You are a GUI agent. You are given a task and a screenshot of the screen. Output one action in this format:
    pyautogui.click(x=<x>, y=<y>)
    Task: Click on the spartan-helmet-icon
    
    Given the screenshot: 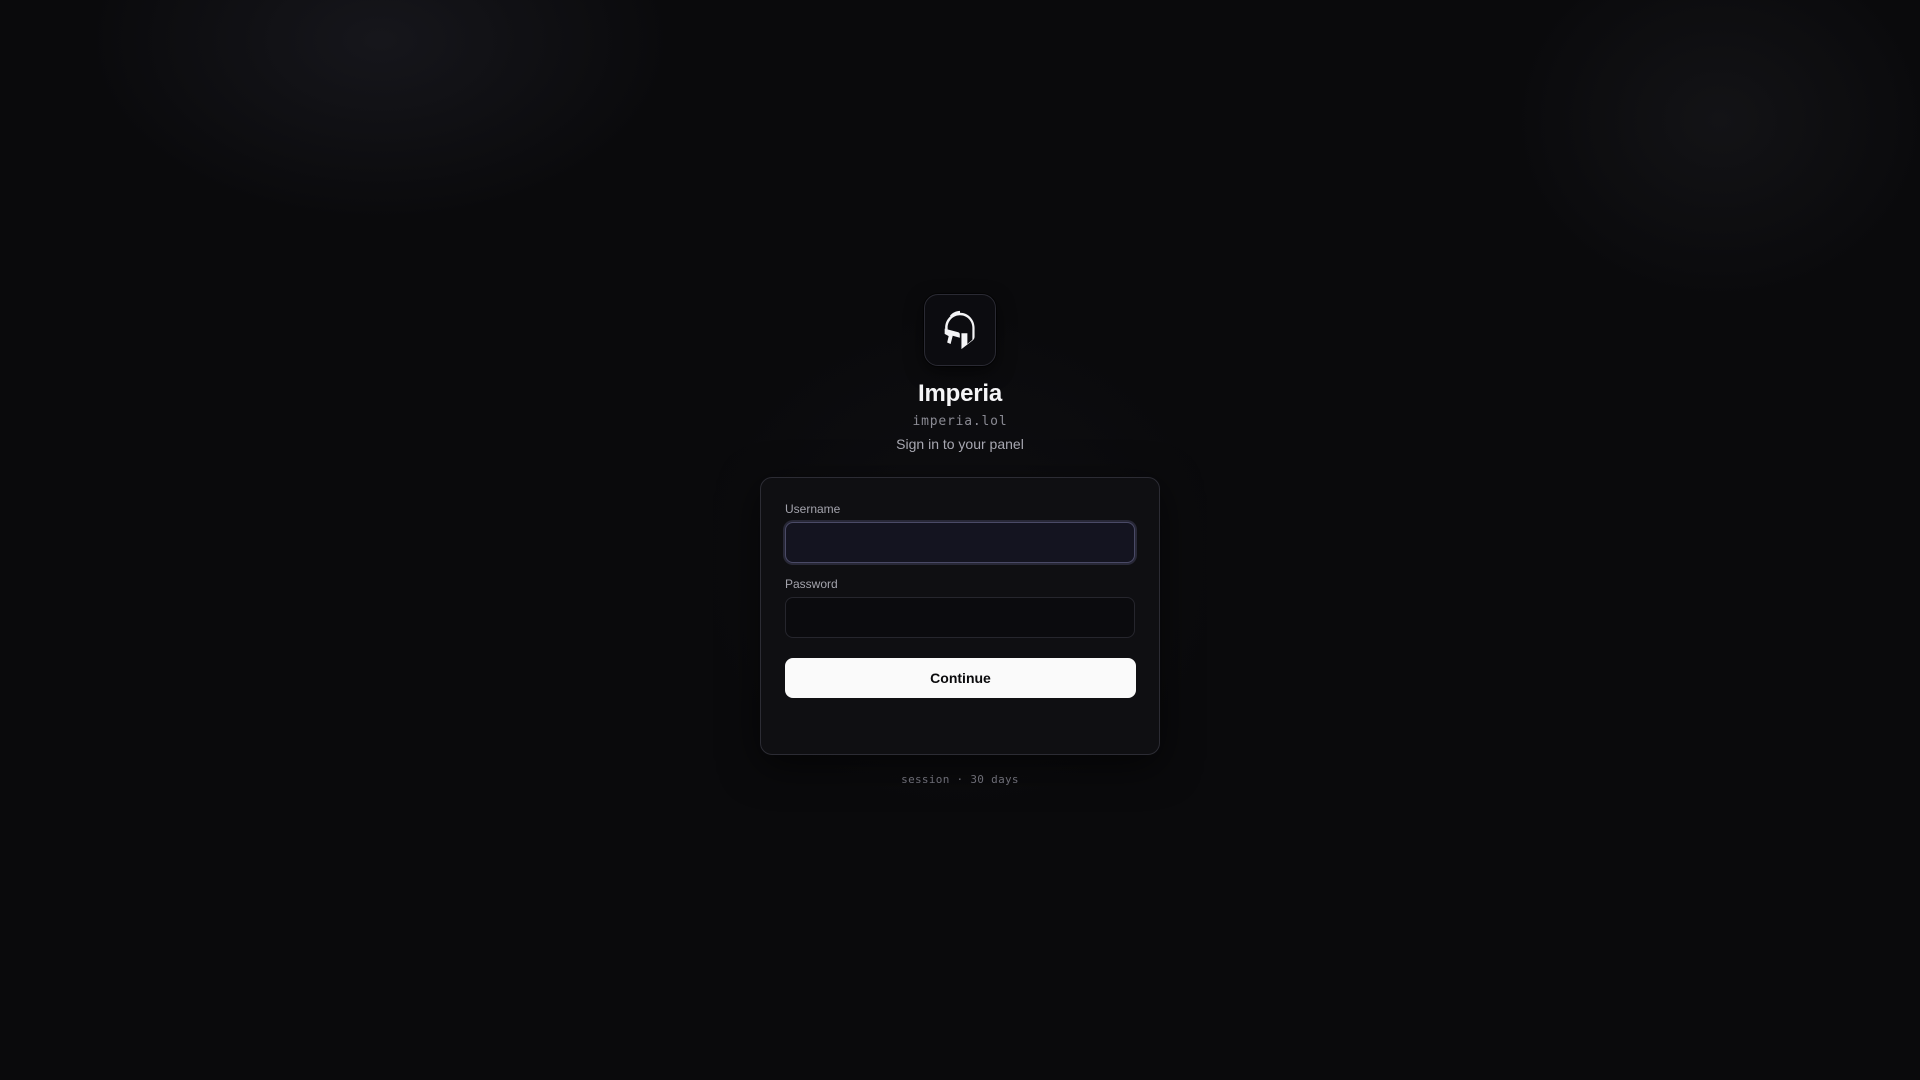 What is the action you would take?
    pyautogui.click(x=959, y=330)
    